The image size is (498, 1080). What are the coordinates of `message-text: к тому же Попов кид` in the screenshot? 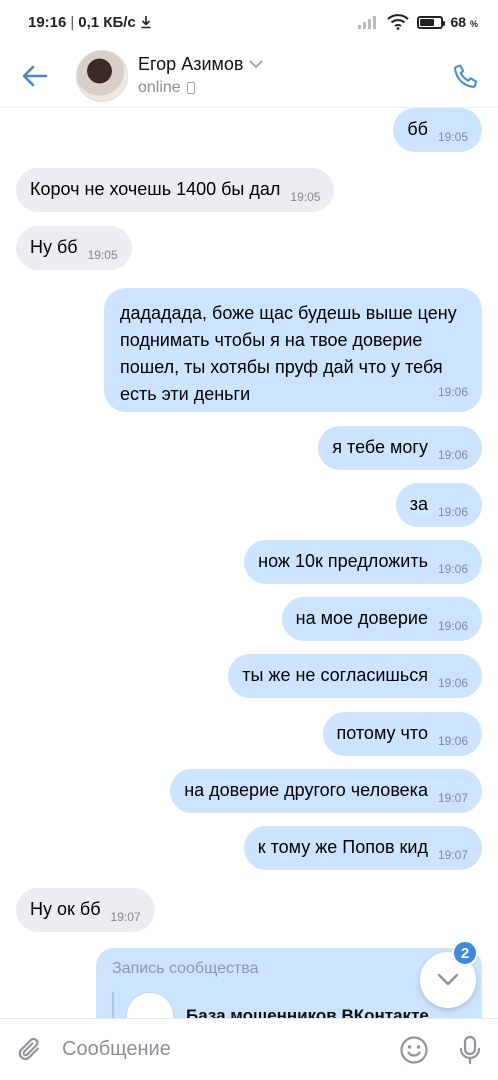 It's located at (342, 847).